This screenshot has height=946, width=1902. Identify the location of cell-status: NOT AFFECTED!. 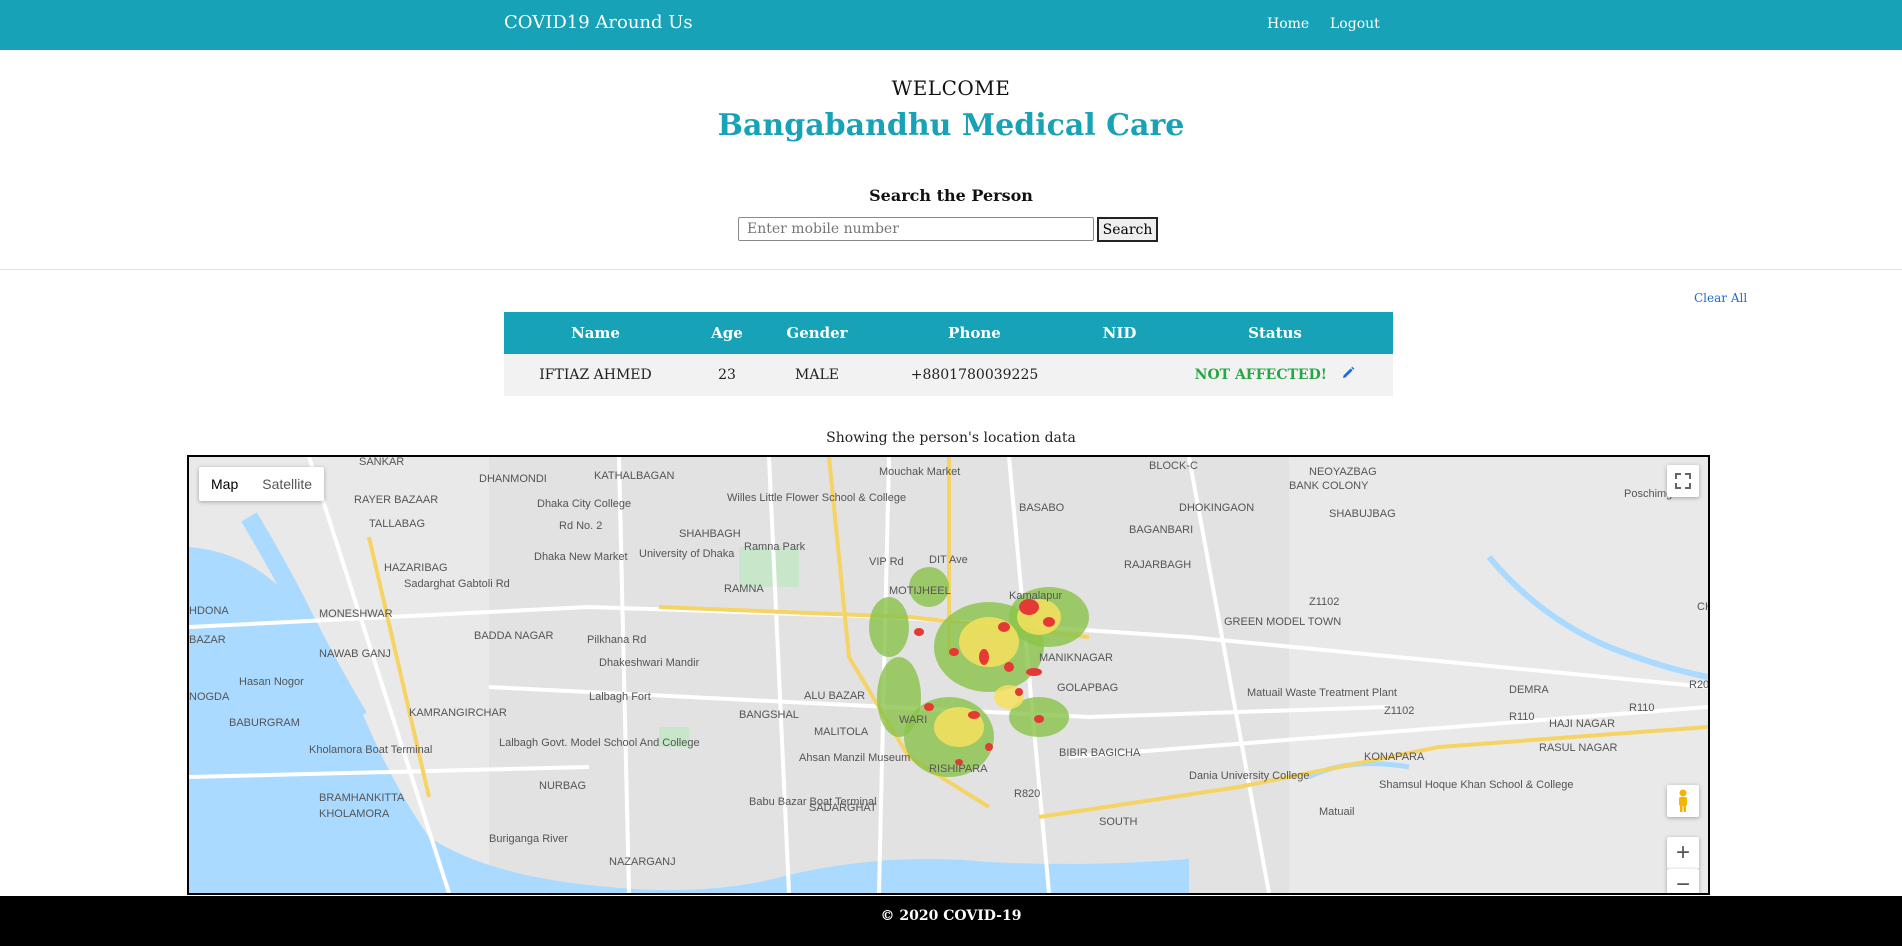
(1275, 375).